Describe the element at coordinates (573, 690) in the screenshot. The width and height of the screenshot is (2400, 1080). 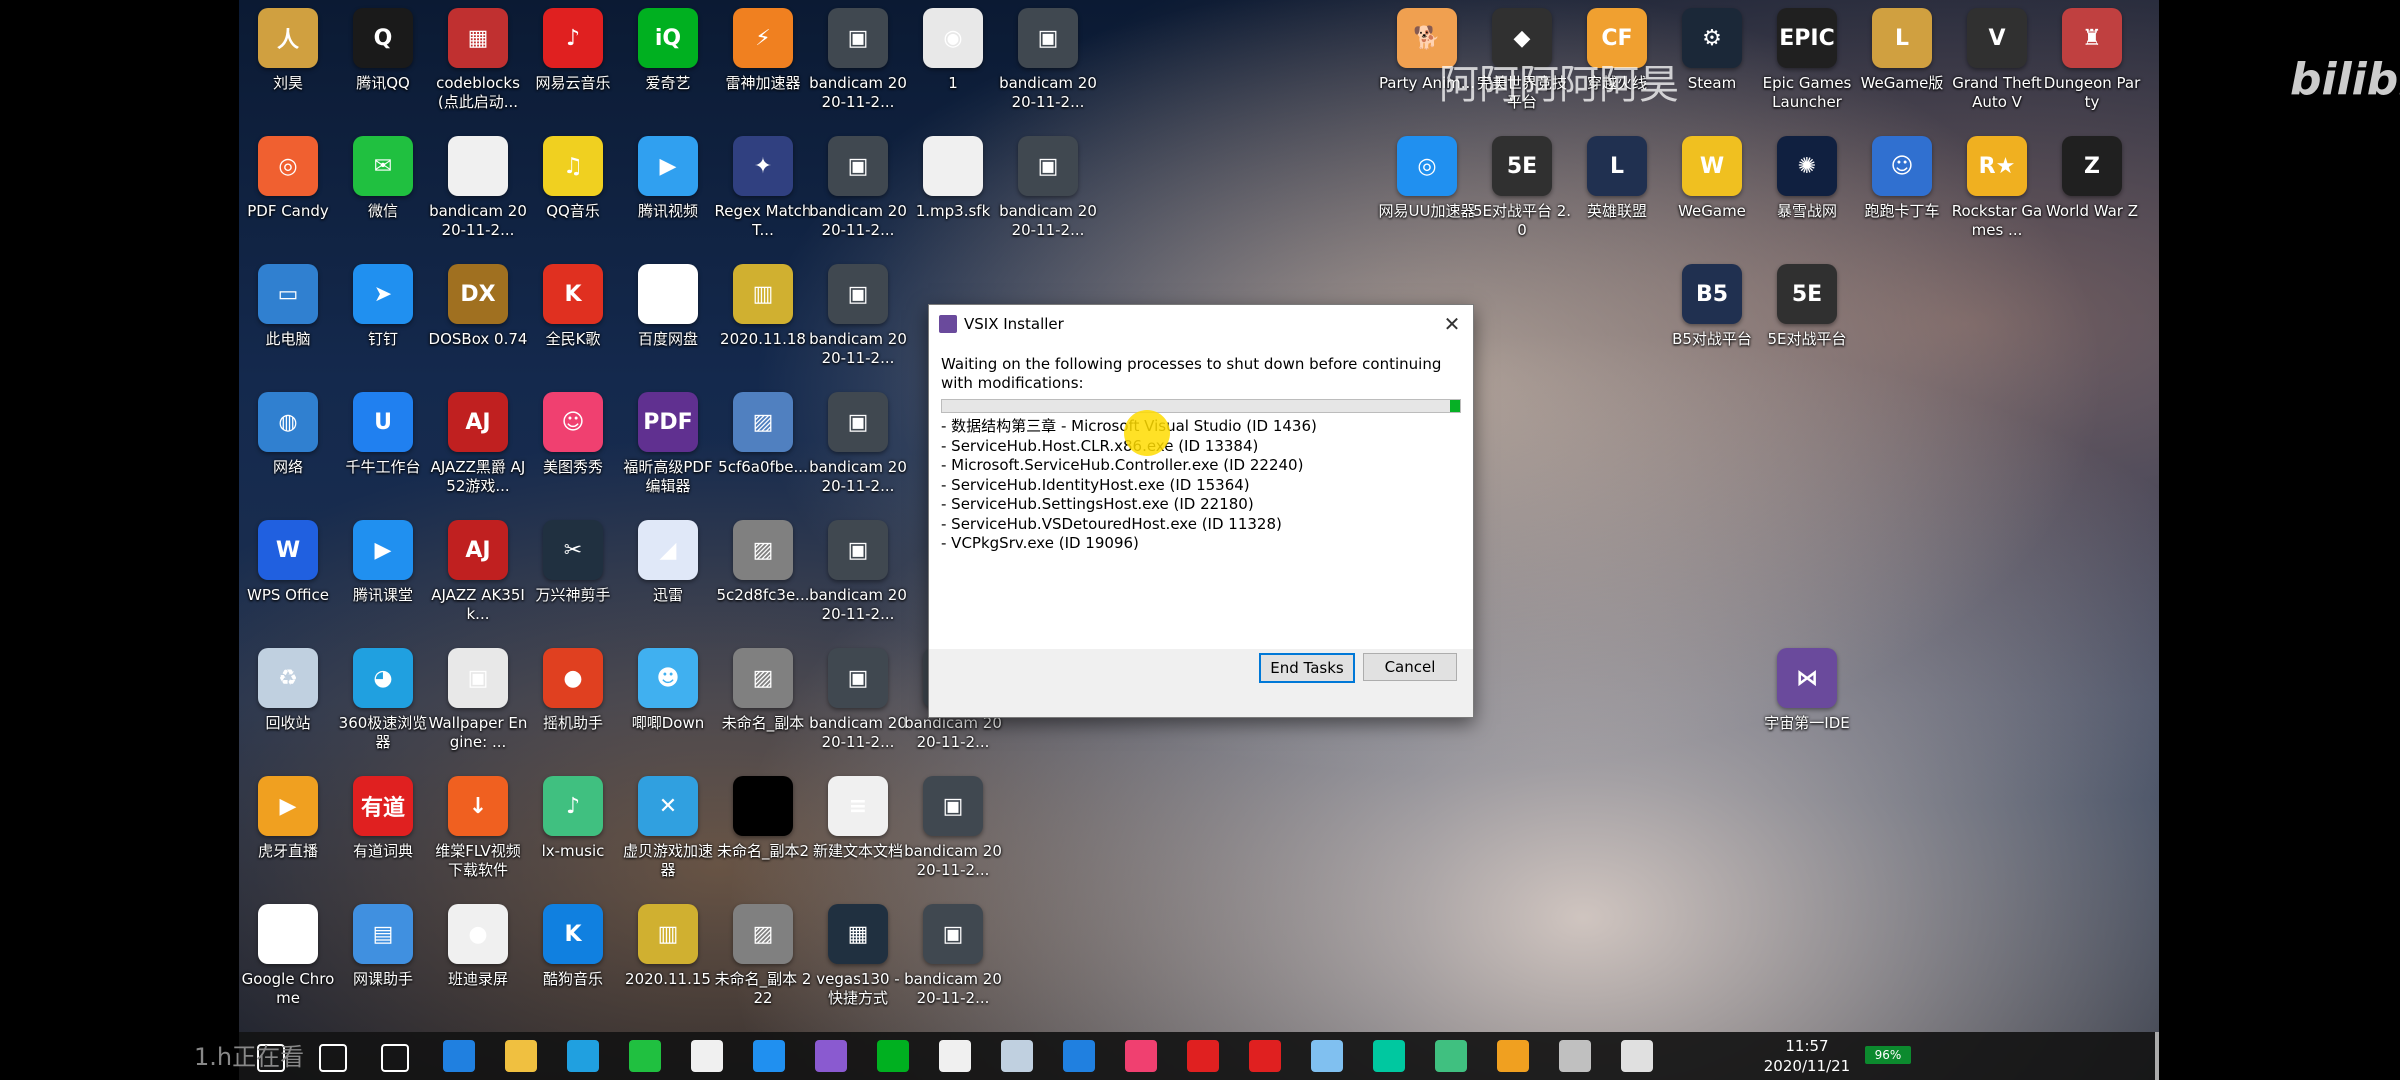
I see `desktop-icon: ● 摇机助手` at that location.